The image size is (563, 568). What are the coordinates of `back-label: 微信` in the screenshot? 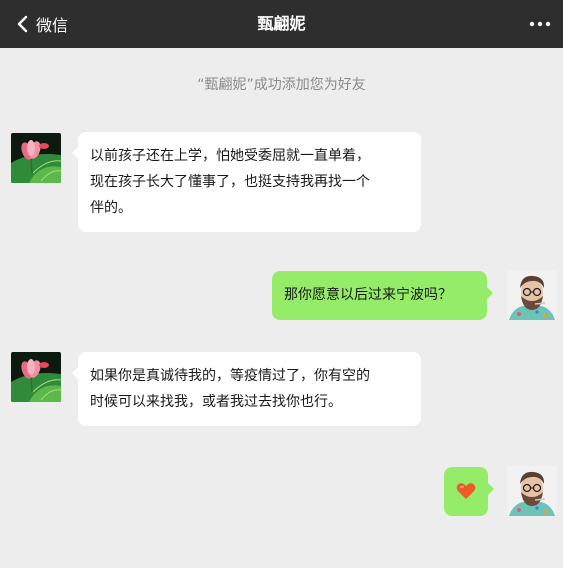 It's located at (52, 25).